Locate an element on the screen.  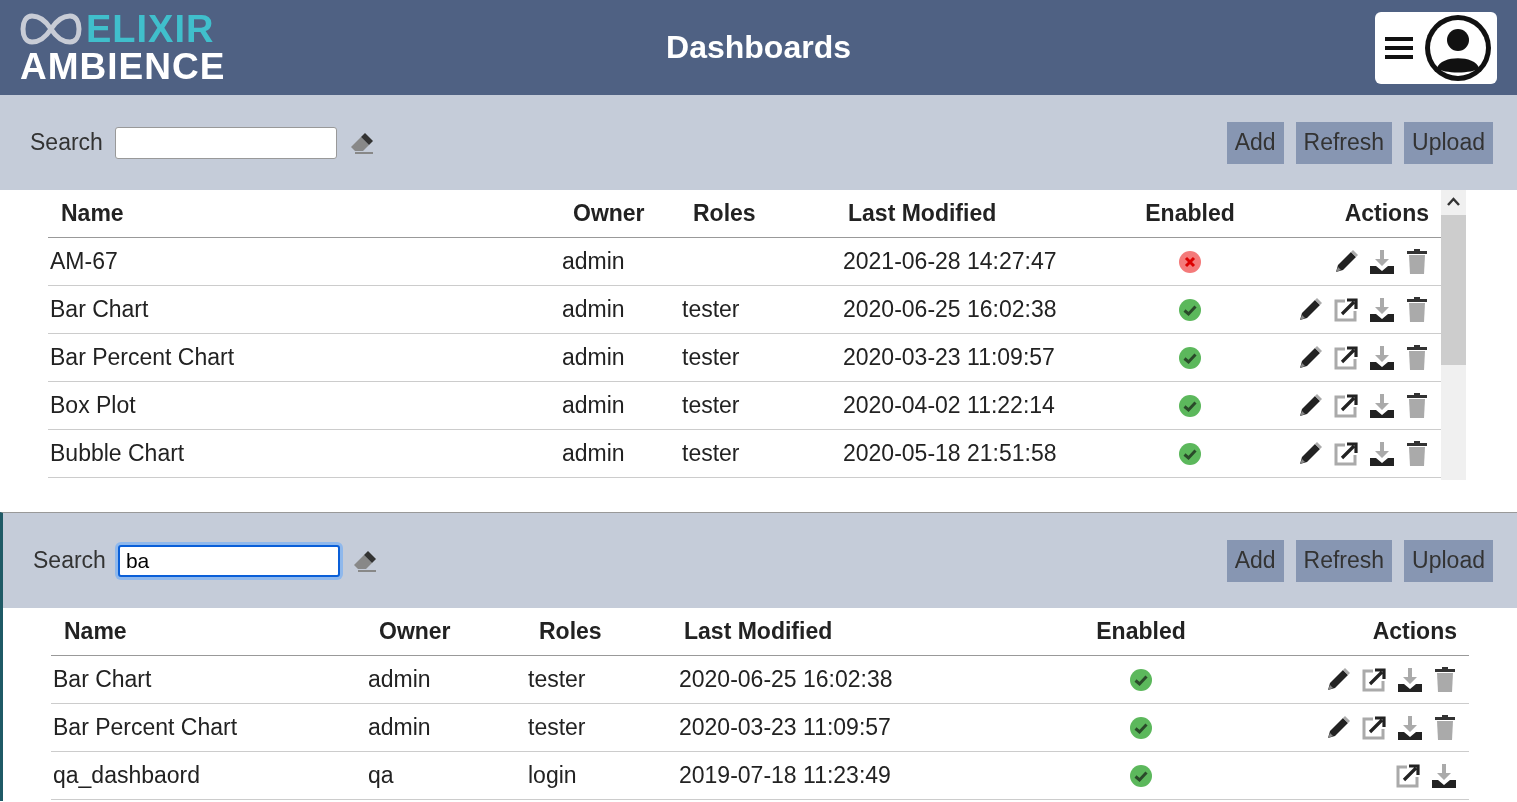
table-cell-text: 2020-04-02 11:22:14 is located at coordinates (949, 405).